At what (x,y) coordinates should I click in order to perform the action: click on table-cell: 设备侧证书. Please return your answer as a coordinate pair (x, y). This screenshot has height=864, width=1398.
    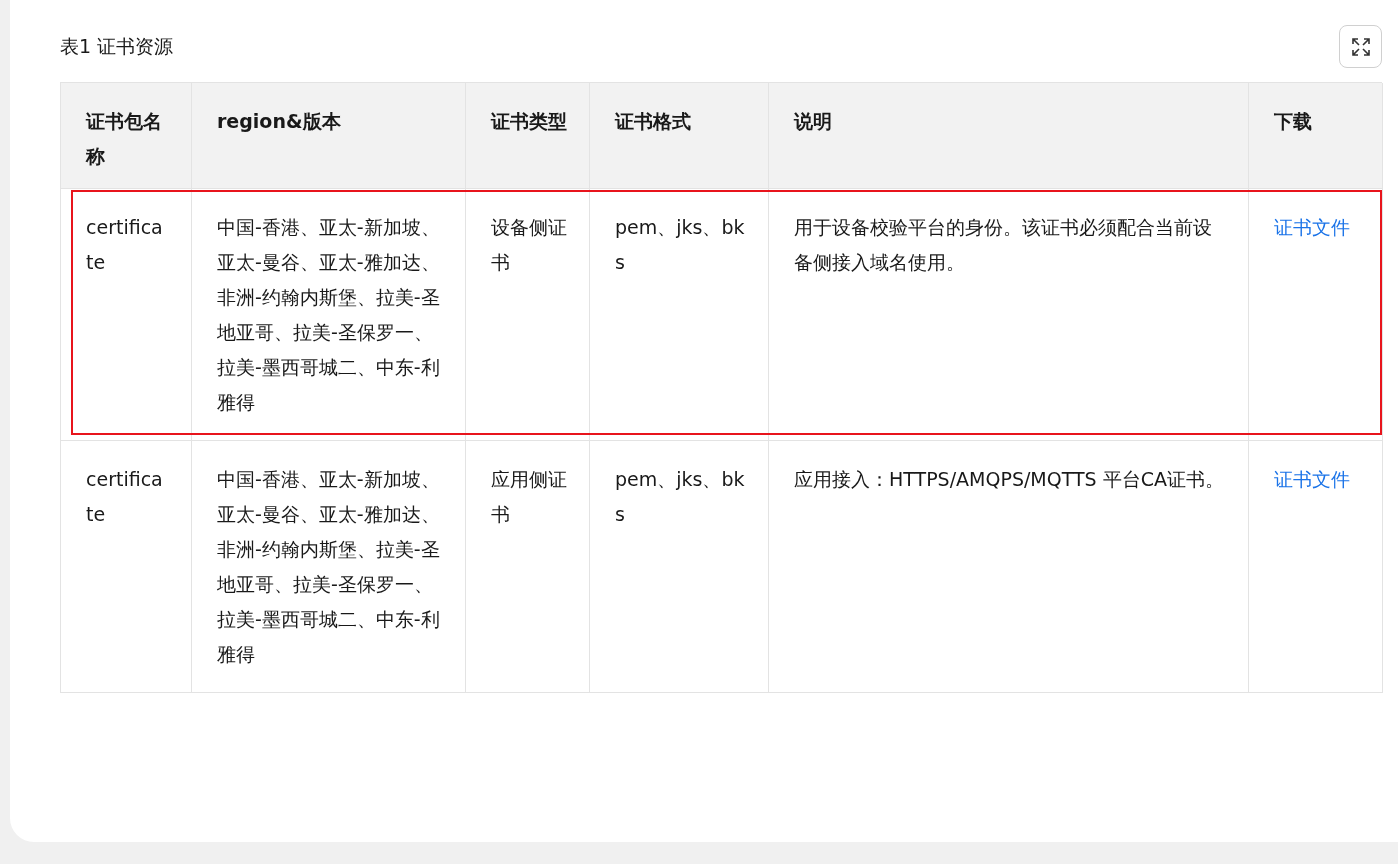
    Looking at the image, I should click on (528, 315).